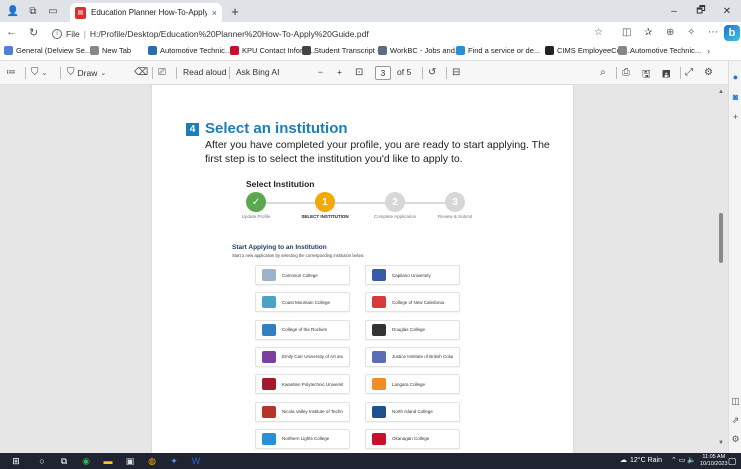 This screenshot has height=469, width=741. I want to click on extensions-icon: ✧, so click(691, 32).